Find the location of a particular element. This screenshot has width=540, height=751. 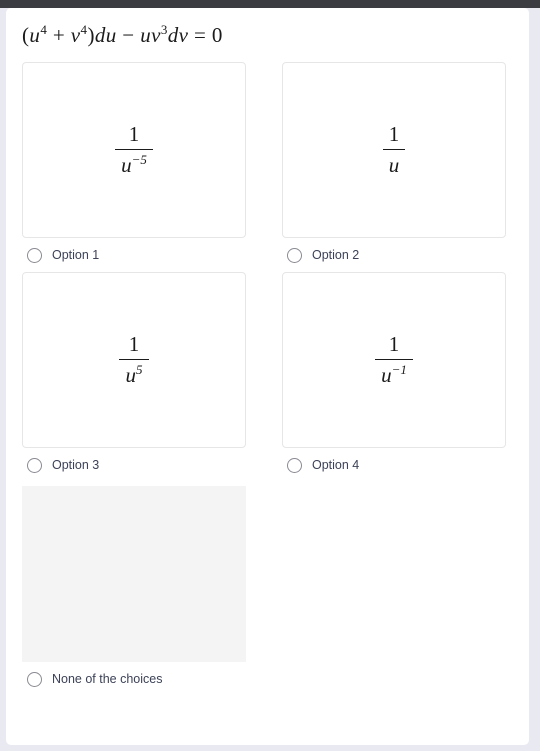

fraction-numerator-4: 1 is located at coordinates (394, 344).